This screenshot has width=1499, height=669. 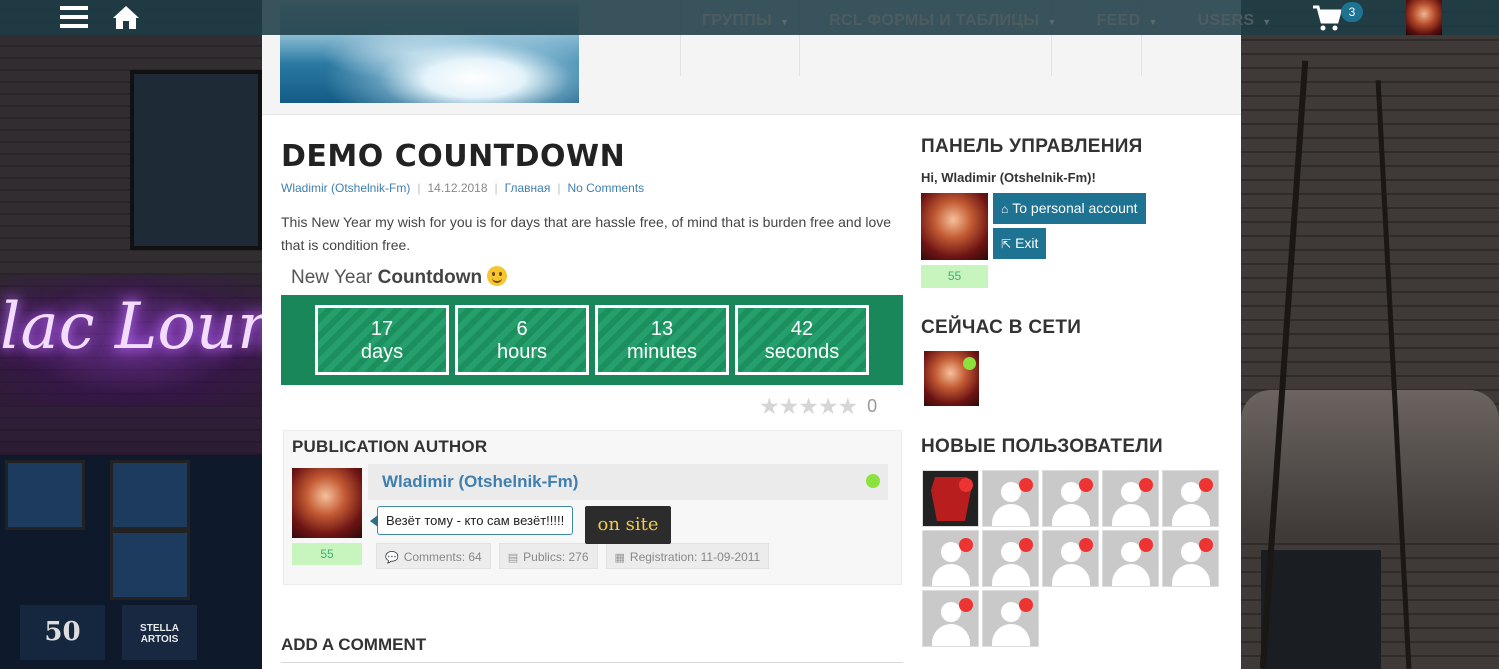 I want to click on post-rating: ★★★★★ 0, so click(x=818, y=406).